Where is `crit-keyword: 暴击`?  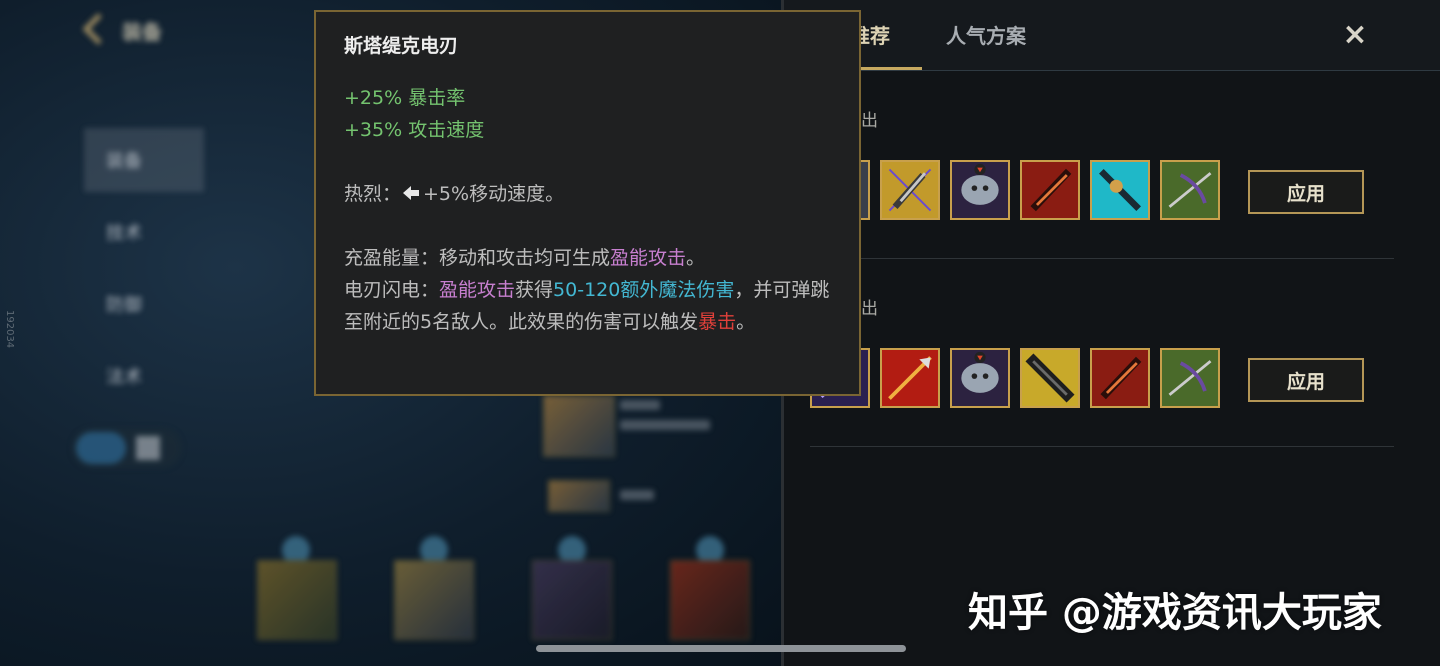
crit-keyword: 暴击 is located at coordinates (717, 322).